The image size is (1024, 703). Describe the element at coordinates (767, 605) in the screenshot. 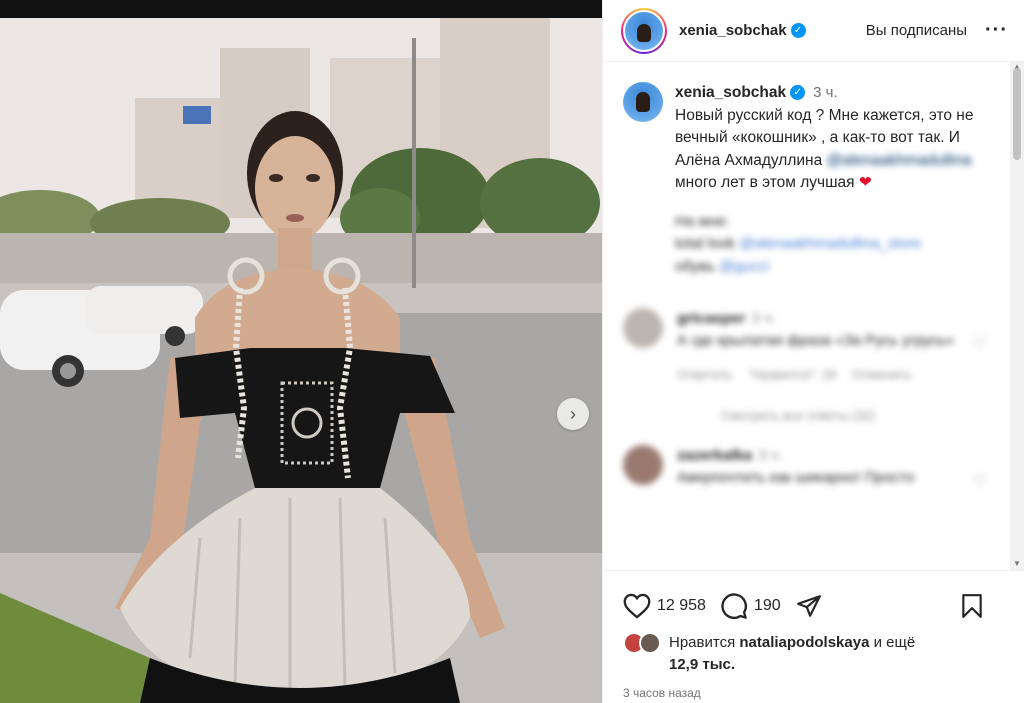

I see `comments-count: 190` at that location.